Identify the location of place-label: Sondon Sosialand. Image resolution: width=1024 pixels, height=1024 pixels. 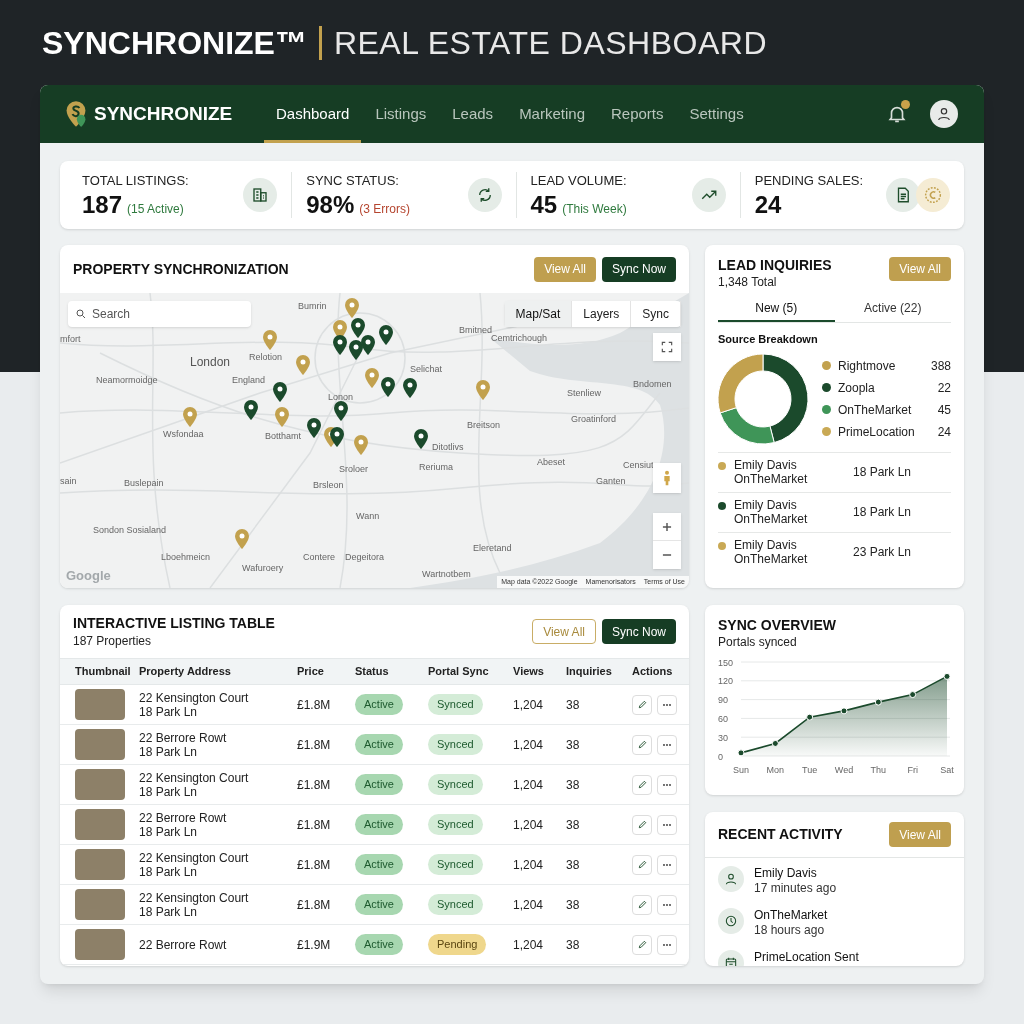
(130, 530).